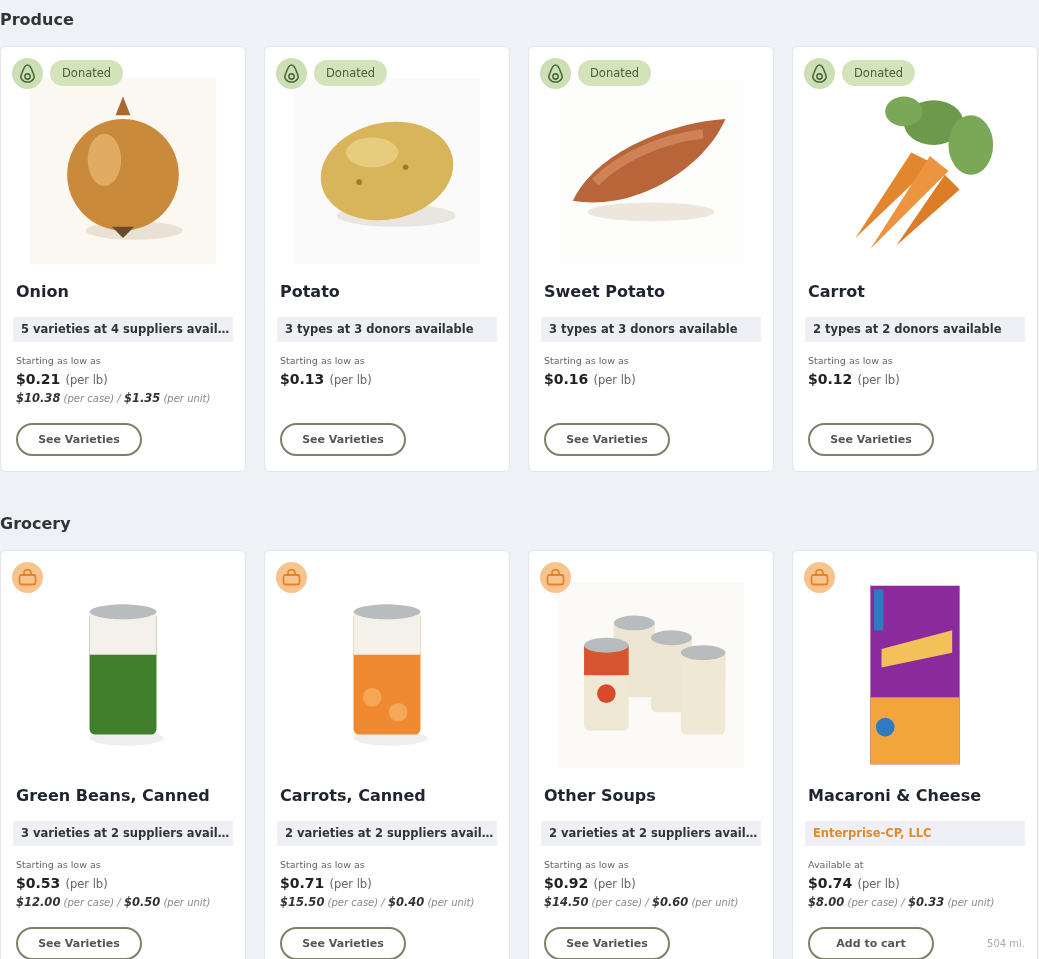 The width and height of the screenshot is (1039, 959). What do you see at coordinates (310, 292) in the screenshot?
I see `product-name: Potato` at bounding box center [310, 292].